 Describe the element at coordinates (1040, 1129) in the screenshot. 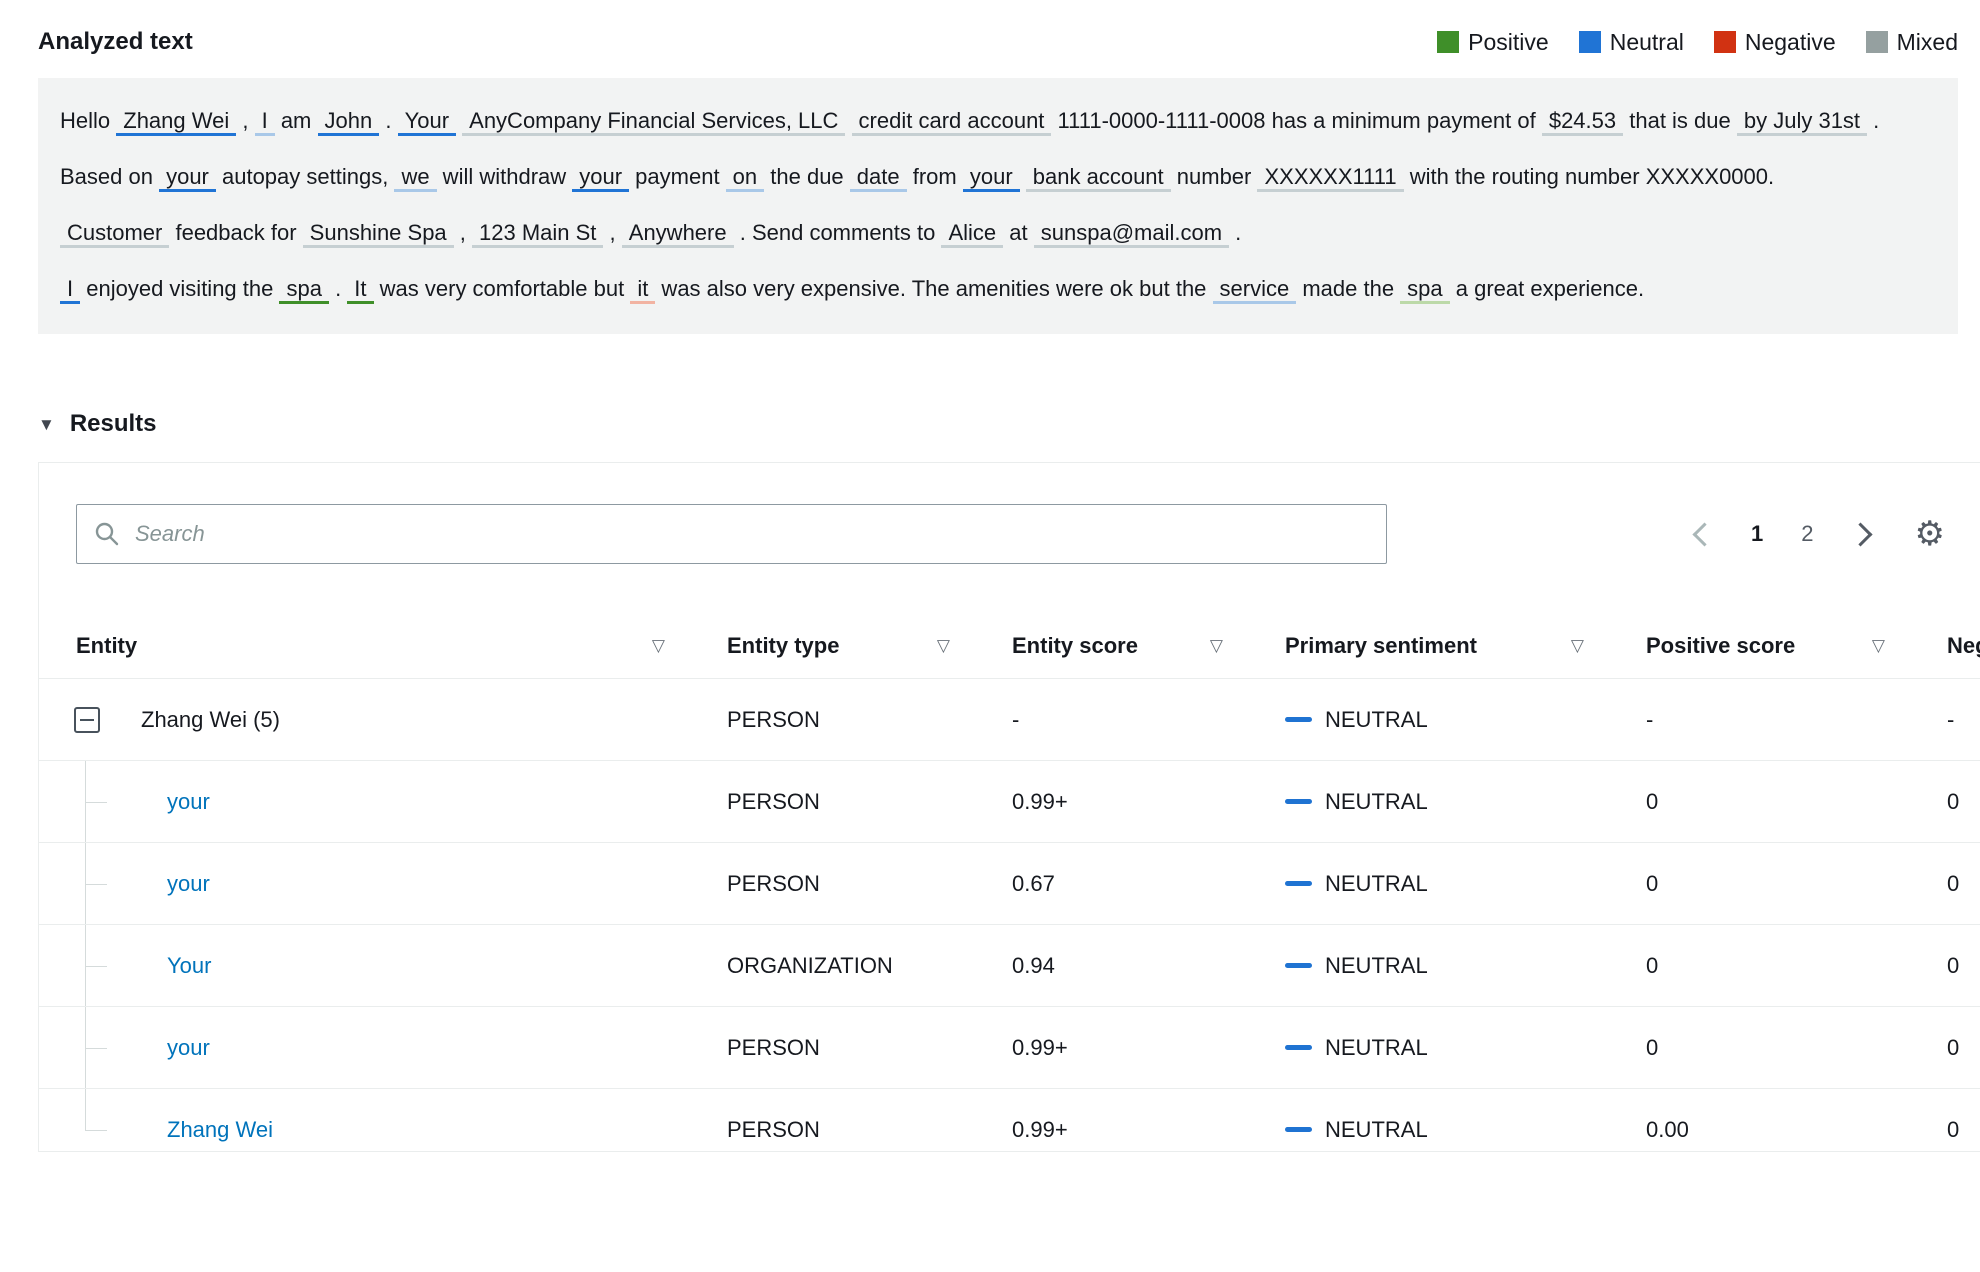

I see `entity-score-cell: 0.99+` at that location.